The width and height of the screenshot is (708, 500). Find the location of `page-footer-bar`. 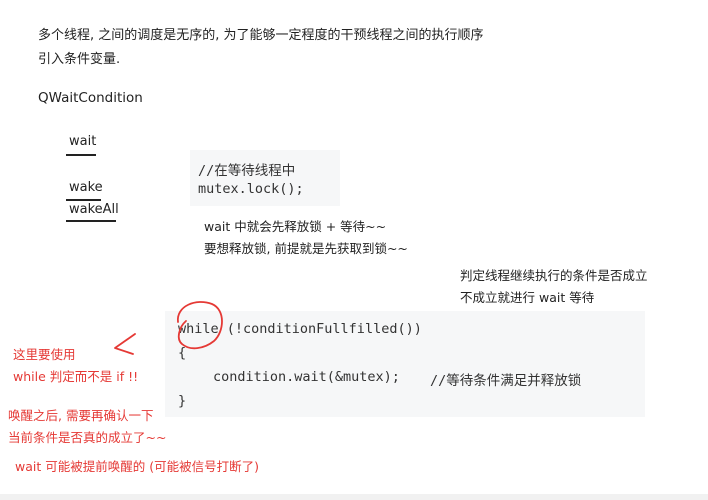

page-footer-bar is located at coordinates (354, 497).